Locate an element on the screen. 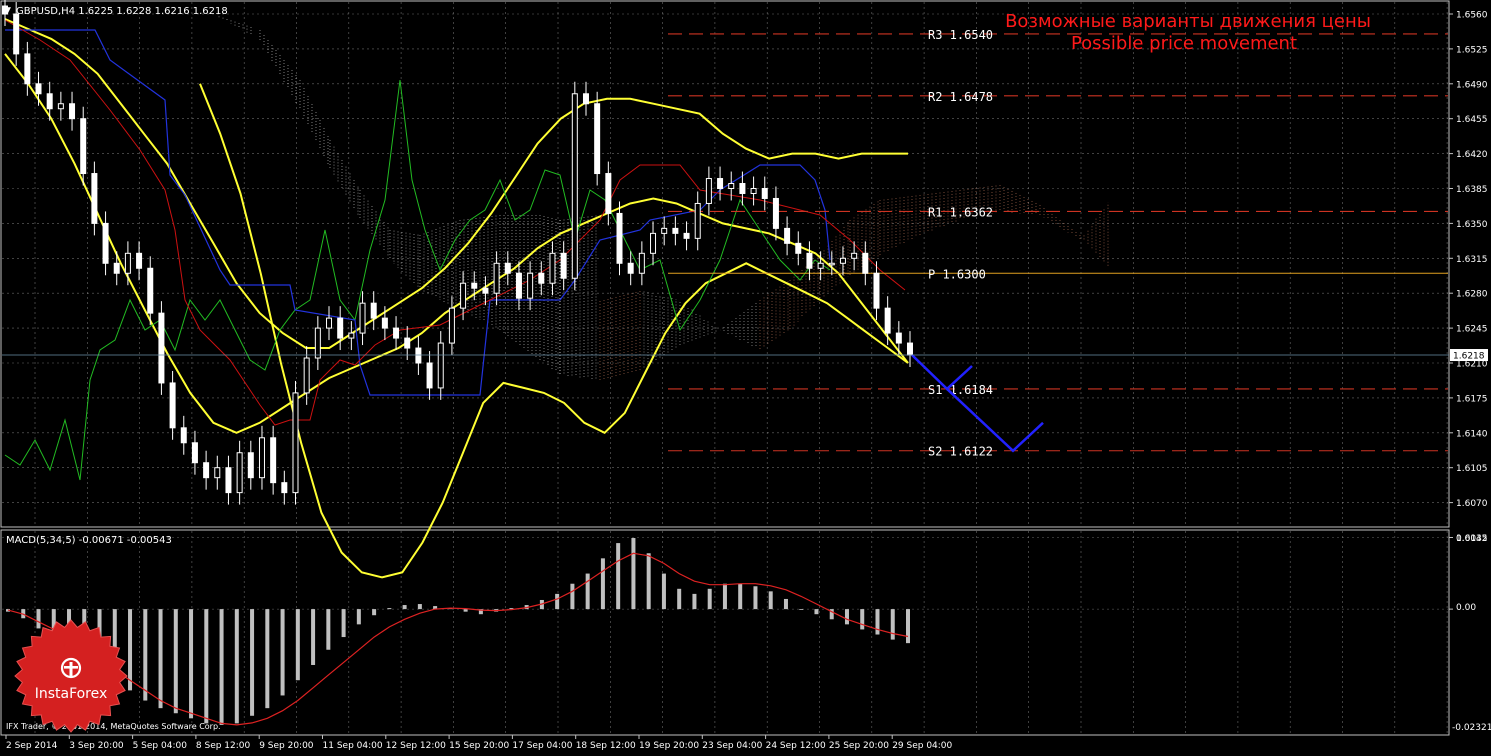 The width and height of the screenshot is (1491, 756). time-tick-label: 8 Sep 12:00 is located at coordinates (223, 746).